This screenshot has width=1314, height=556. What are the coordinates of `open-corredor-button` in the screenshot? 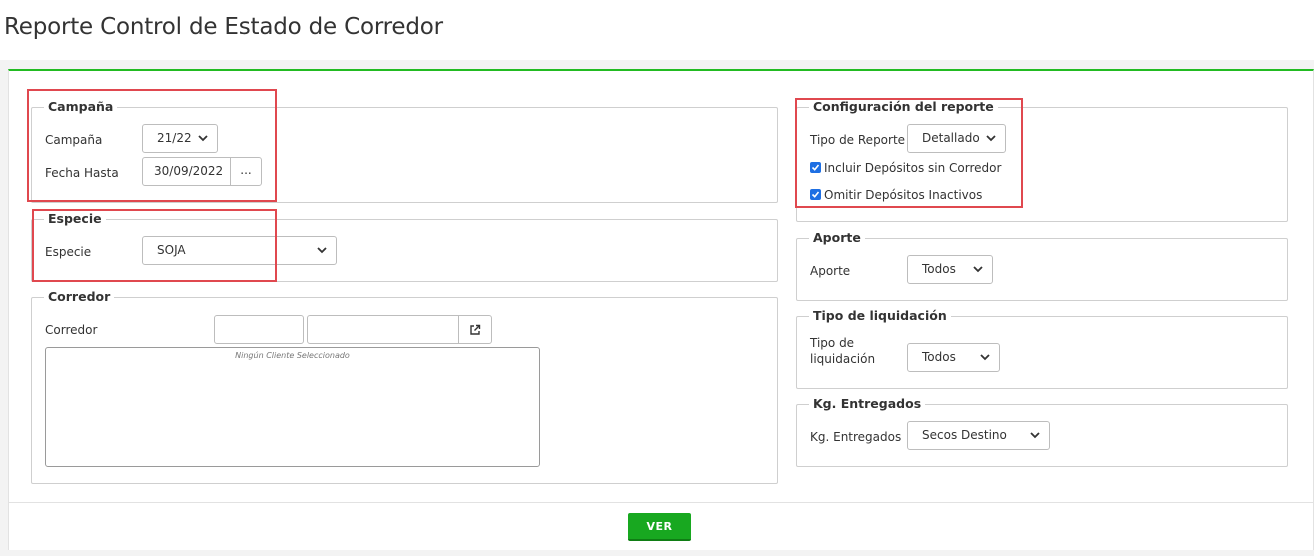 It's located at (475, 329).